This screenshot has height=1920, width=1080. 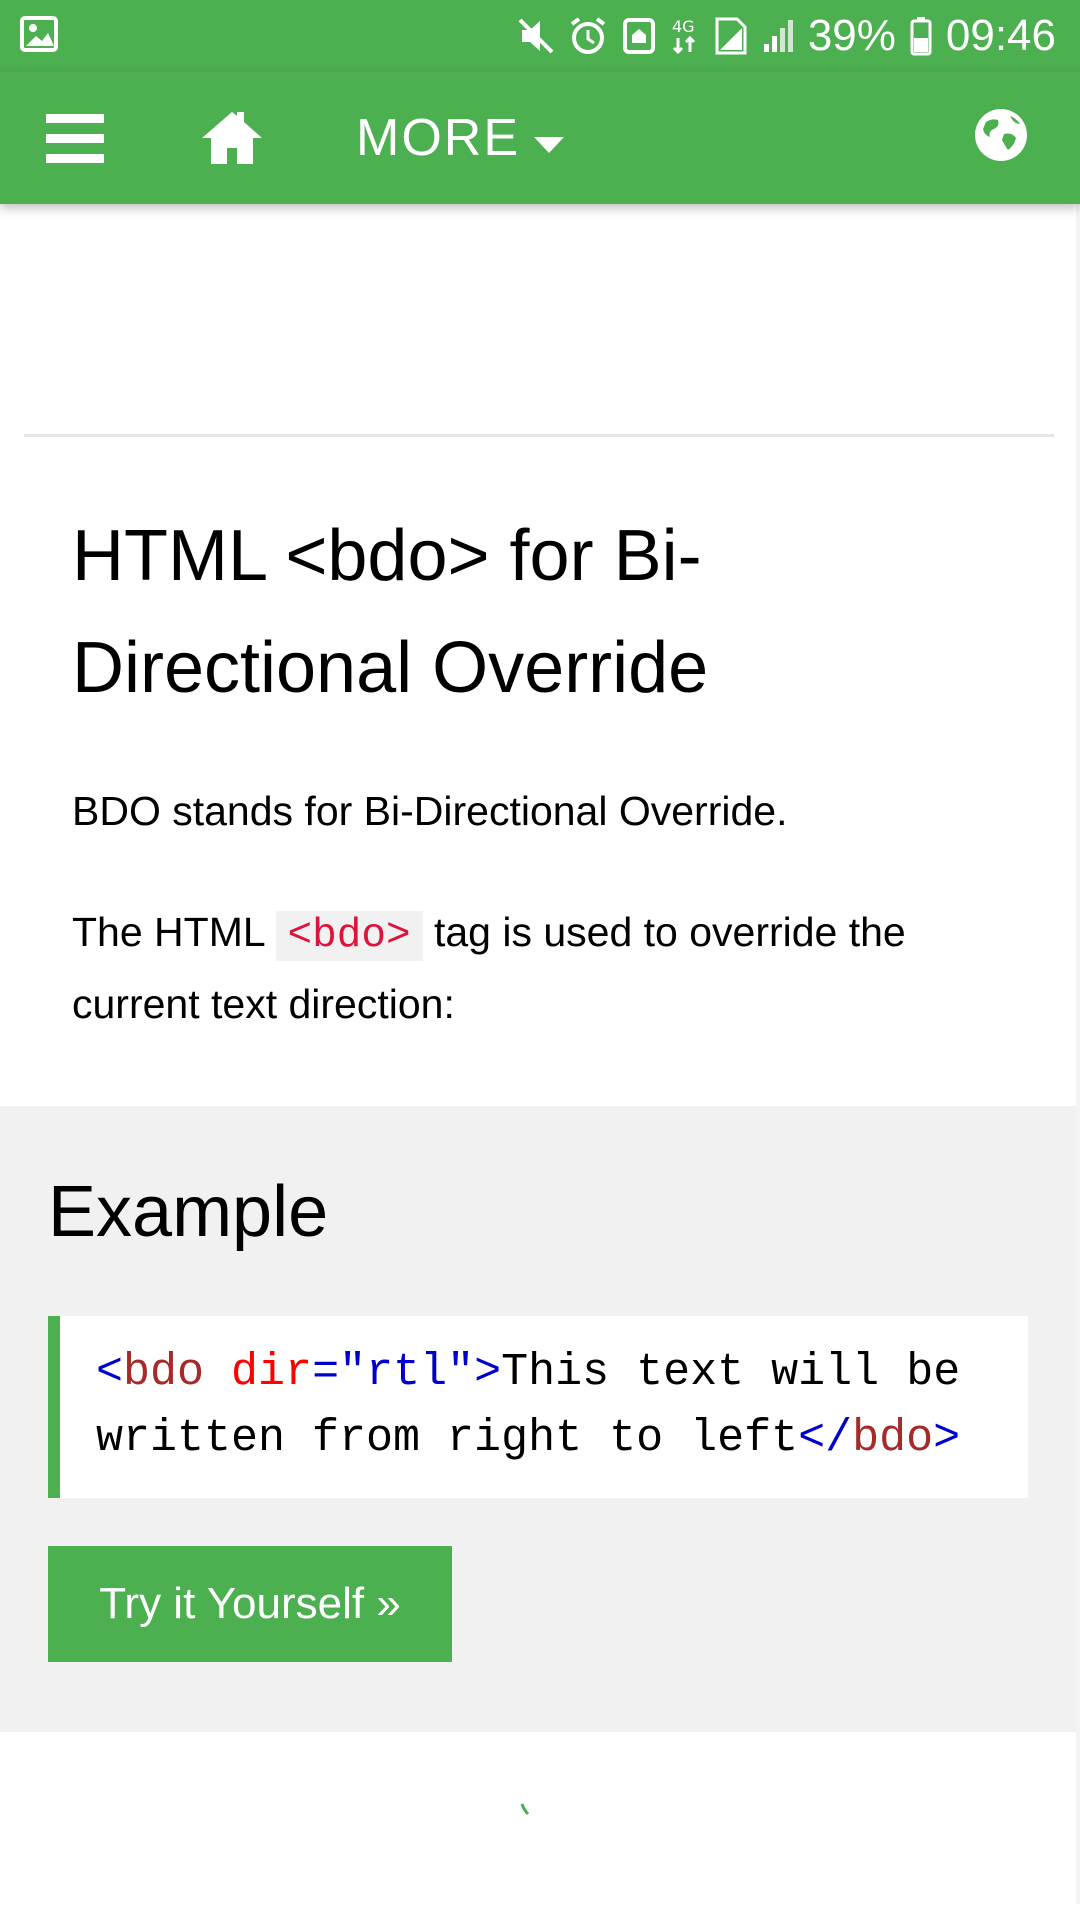 I want to click on clock-time: 09:46, so click(x=1000, y=35).